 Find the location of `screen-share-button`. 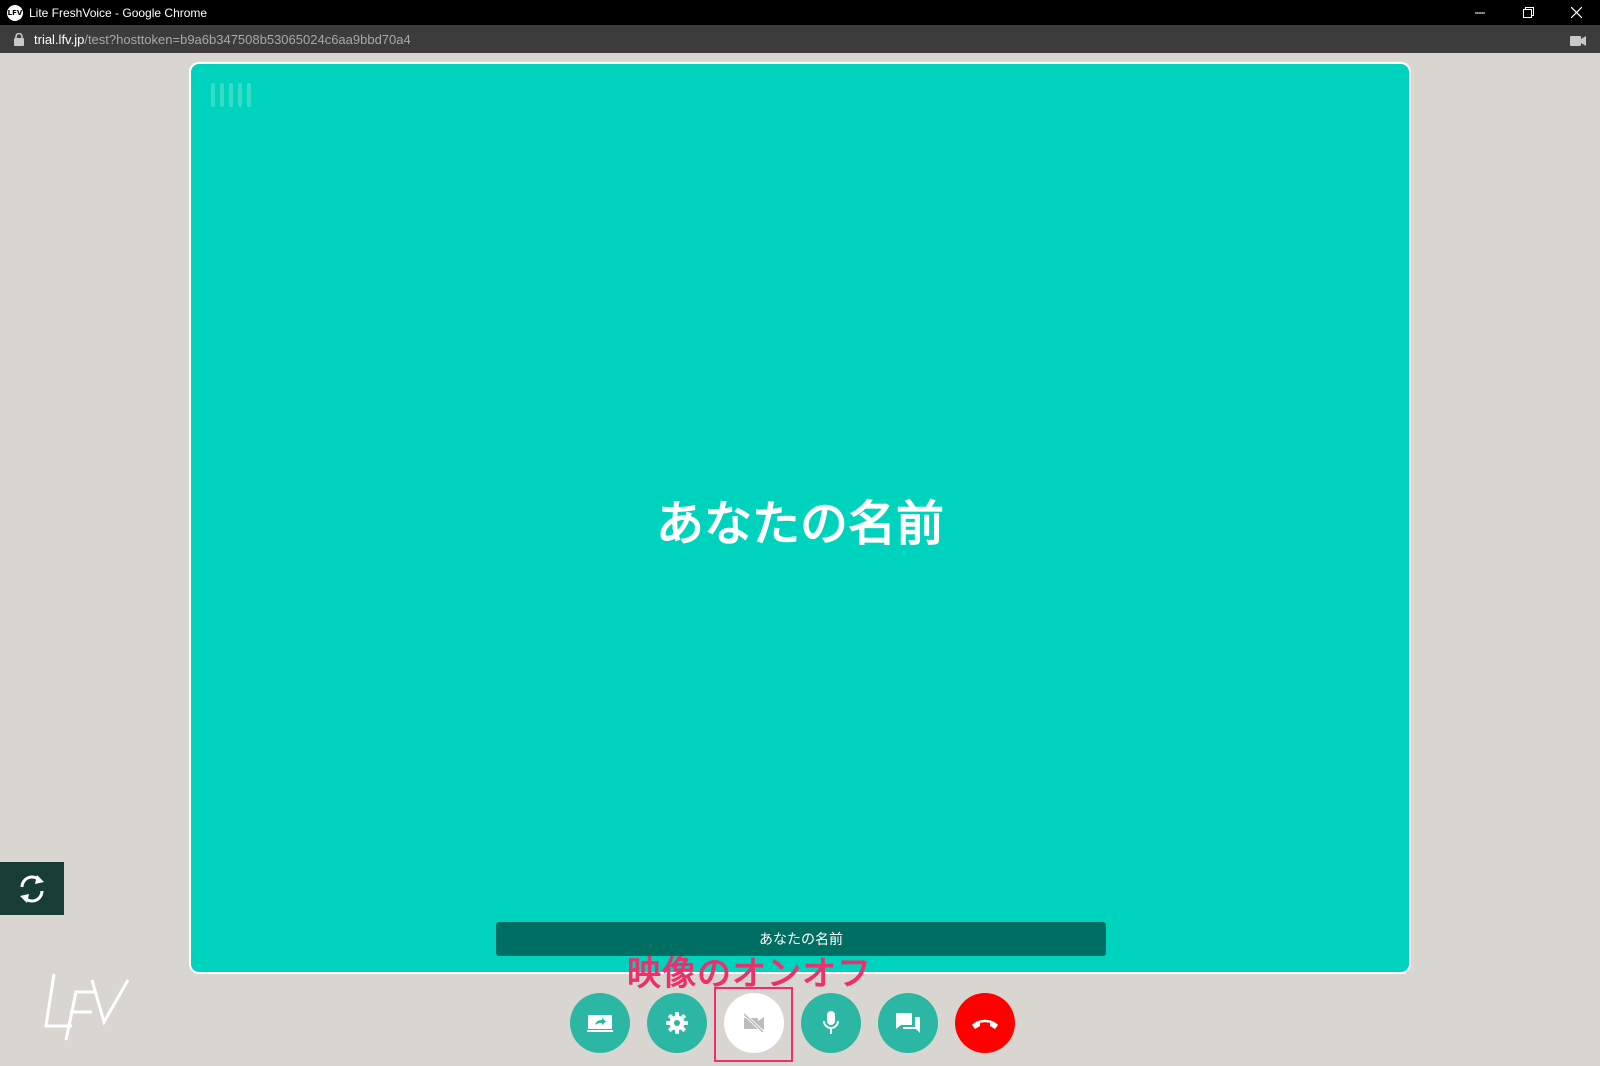

screen-share-button is located at coordinates (600, 1023).